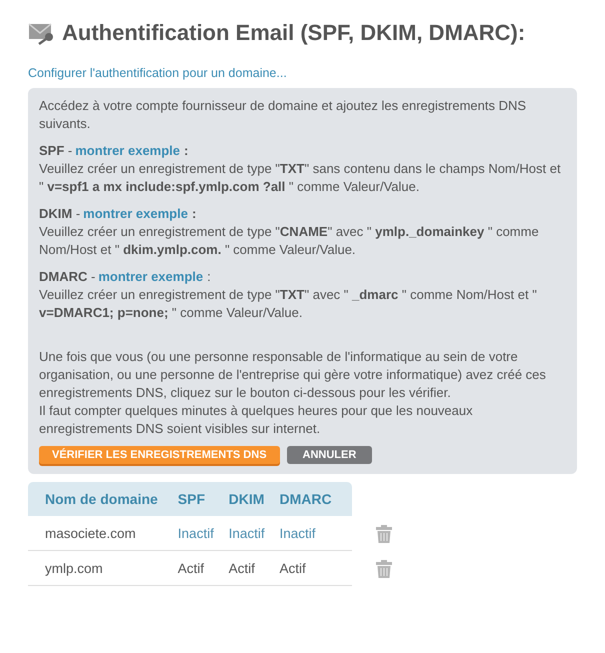 This screenshot has height=653, width=605. Describe the element at coordinates (100, 533) in the screenshot. I see `table-cell: masociete.com` at that location.